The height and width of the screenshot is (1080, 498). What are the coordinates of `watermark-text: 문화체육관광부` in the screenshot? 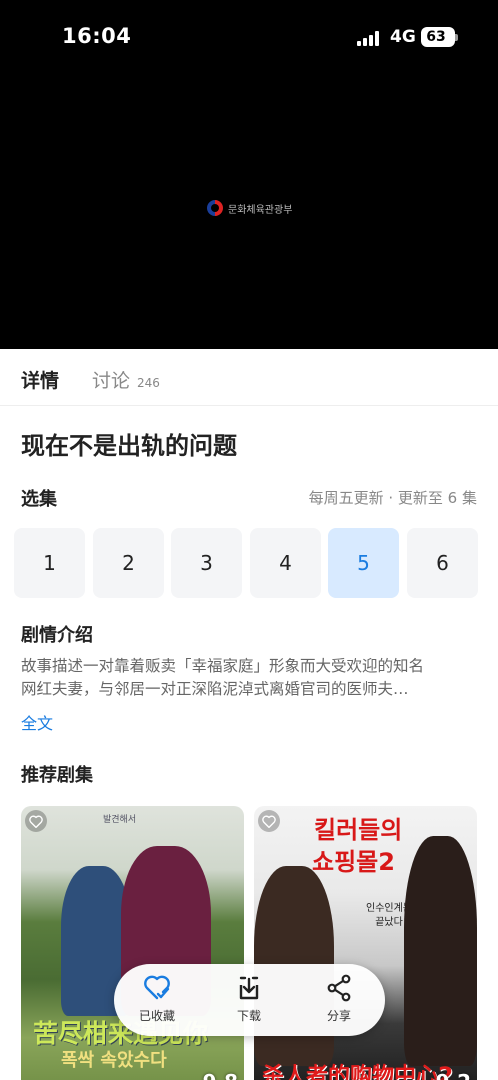 It's located at (260, 210).